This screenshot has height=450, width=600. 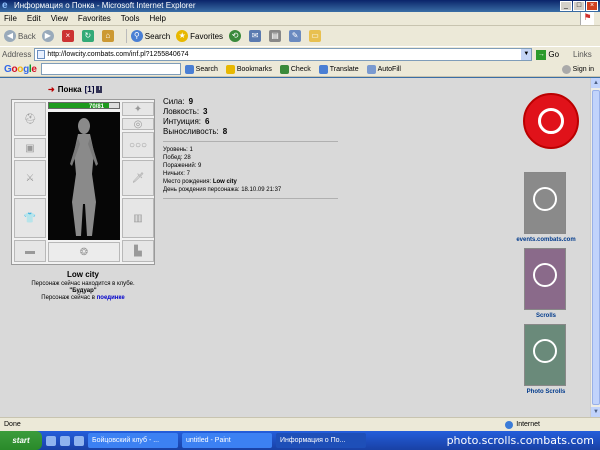 I want to click on task-paint: untitled - Paint, so click(x=227, y=440).